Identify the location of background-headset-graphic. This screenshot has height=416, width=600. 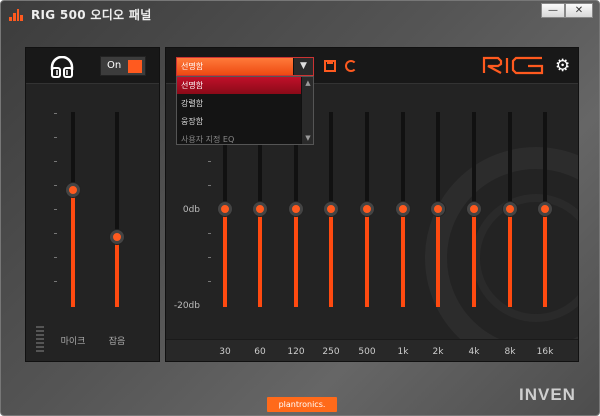
(501, 254).